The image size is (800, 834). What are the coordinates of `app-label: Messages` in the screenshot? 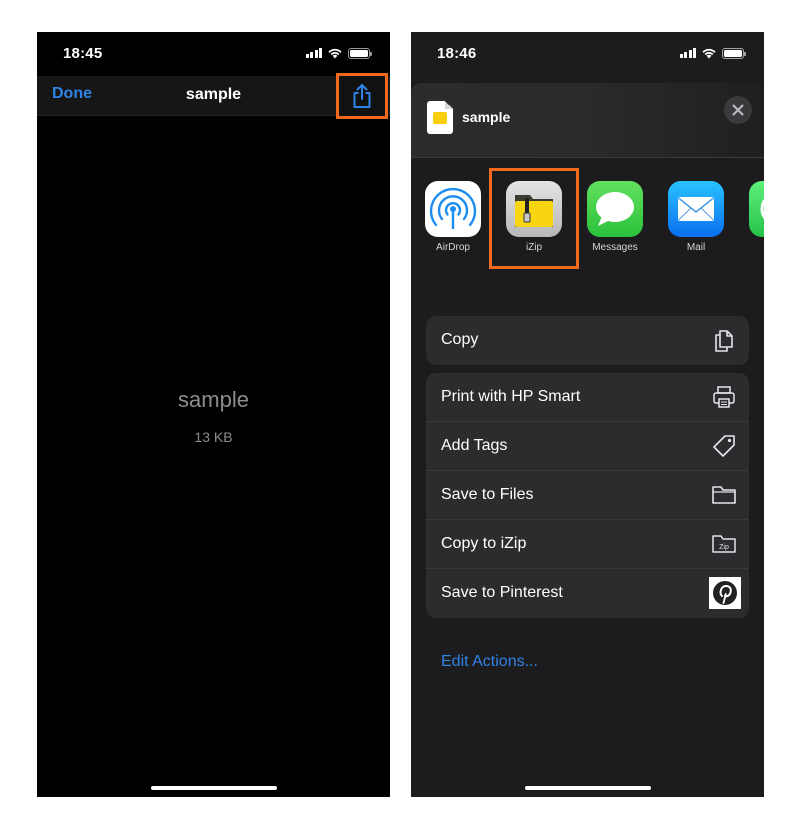 It's located at (615, 247).